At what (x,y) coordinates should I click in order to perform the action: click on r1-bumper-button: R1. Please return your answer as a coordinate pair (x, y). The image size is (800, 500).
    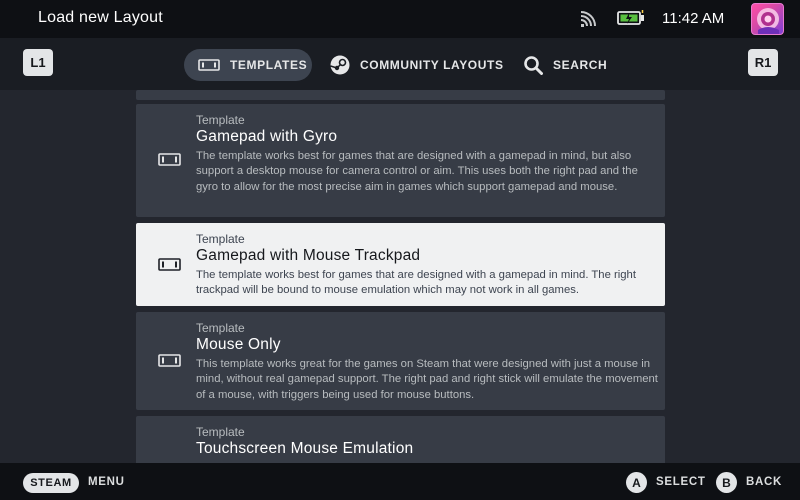
    Looking at the image, I should click on (763, 62).